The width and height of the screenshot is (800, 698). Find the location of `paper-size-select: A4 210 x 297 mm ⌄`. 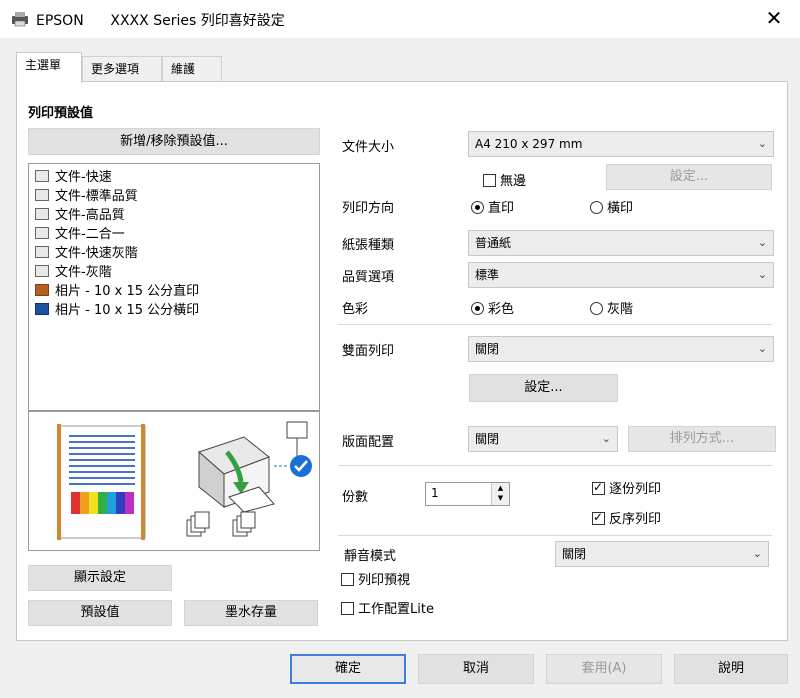

paper-size-select: A4 210 x 297 mm ⌄ is located at coordinates (621, 144).